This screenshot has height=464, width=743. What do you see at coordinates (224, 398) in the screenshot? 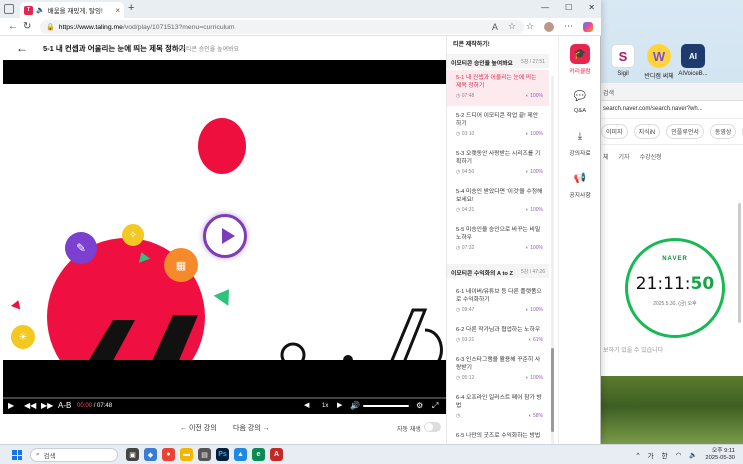
I see `progress-bar` at bounding box center [224, 398].